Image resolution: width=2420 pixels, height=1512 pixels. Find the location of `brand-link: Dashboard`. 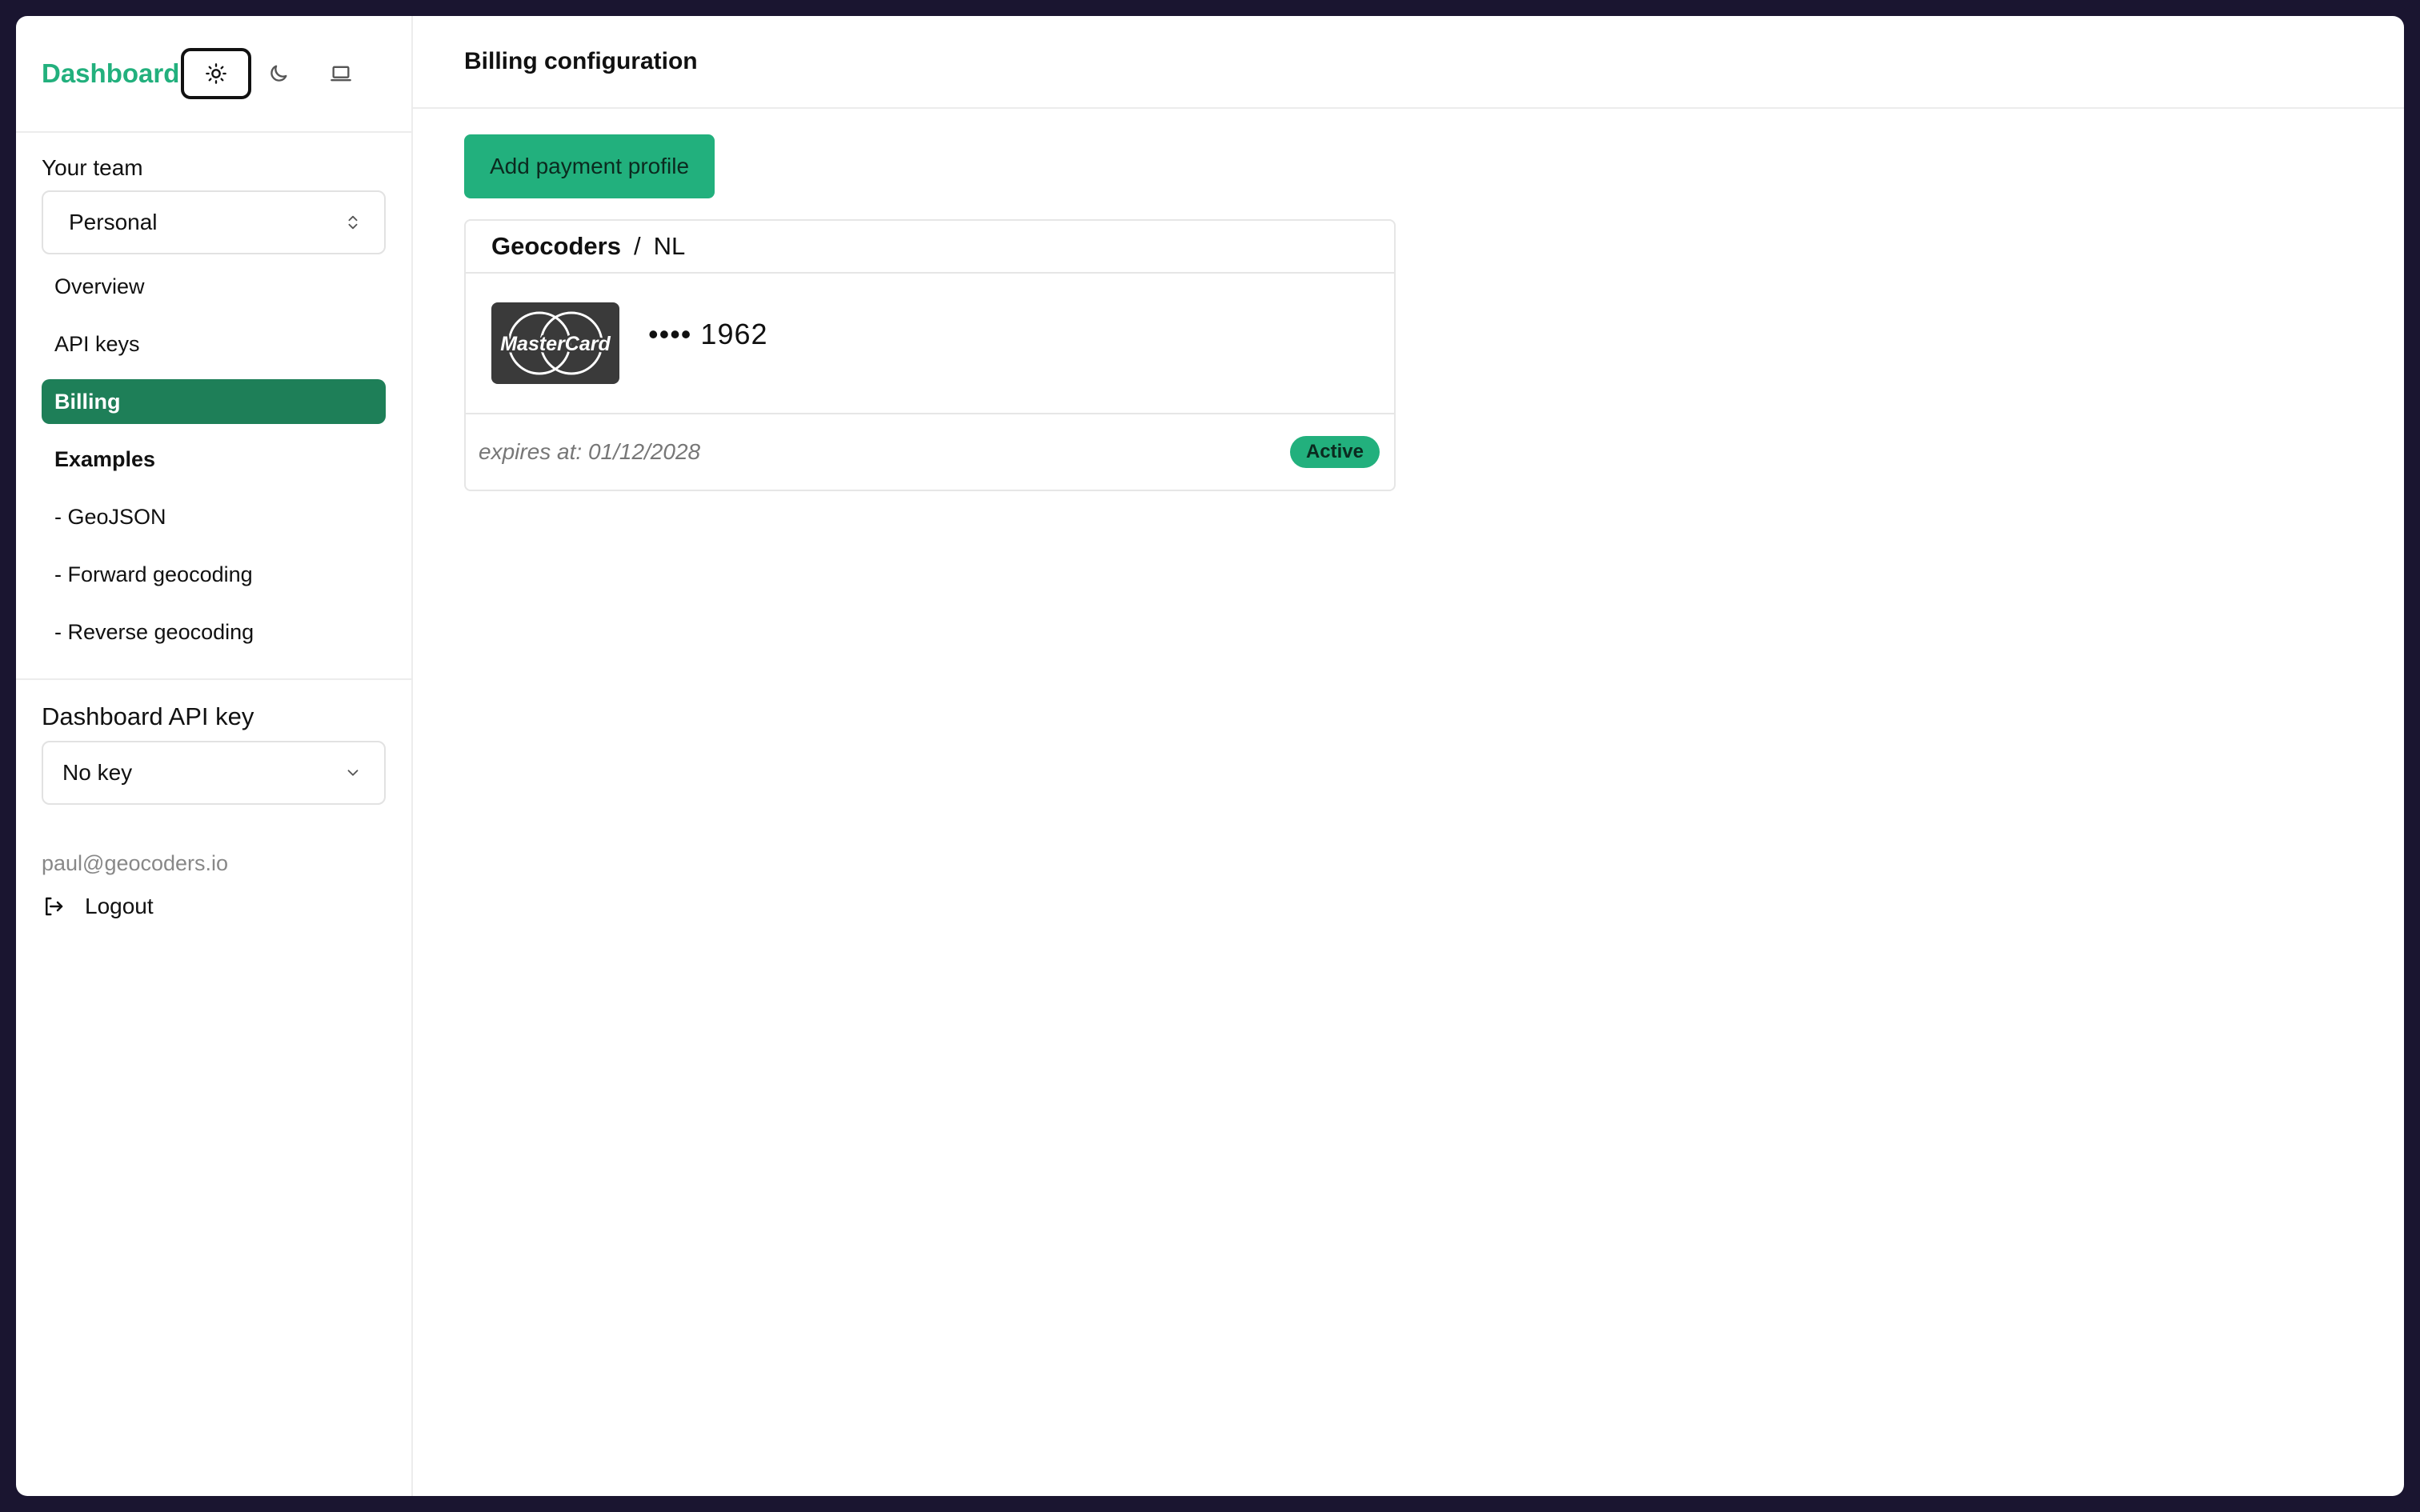

brand-link: Dashboard is located at coordinates (110, 73).